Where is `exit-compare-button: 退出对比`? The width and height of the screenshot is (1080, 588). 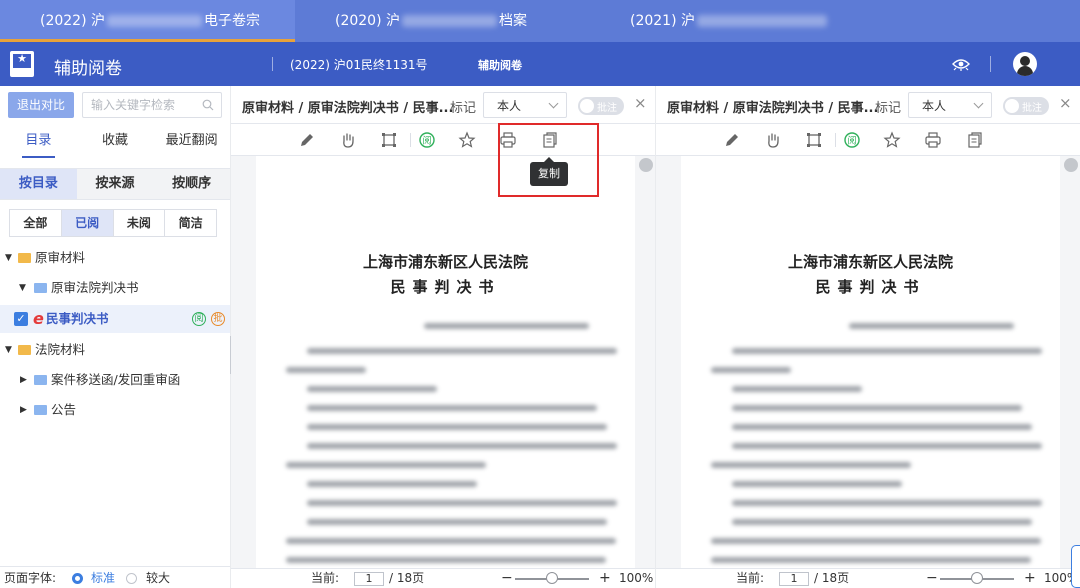
exit-compare-button: 退出对比 is located at coordinates (41, 105).